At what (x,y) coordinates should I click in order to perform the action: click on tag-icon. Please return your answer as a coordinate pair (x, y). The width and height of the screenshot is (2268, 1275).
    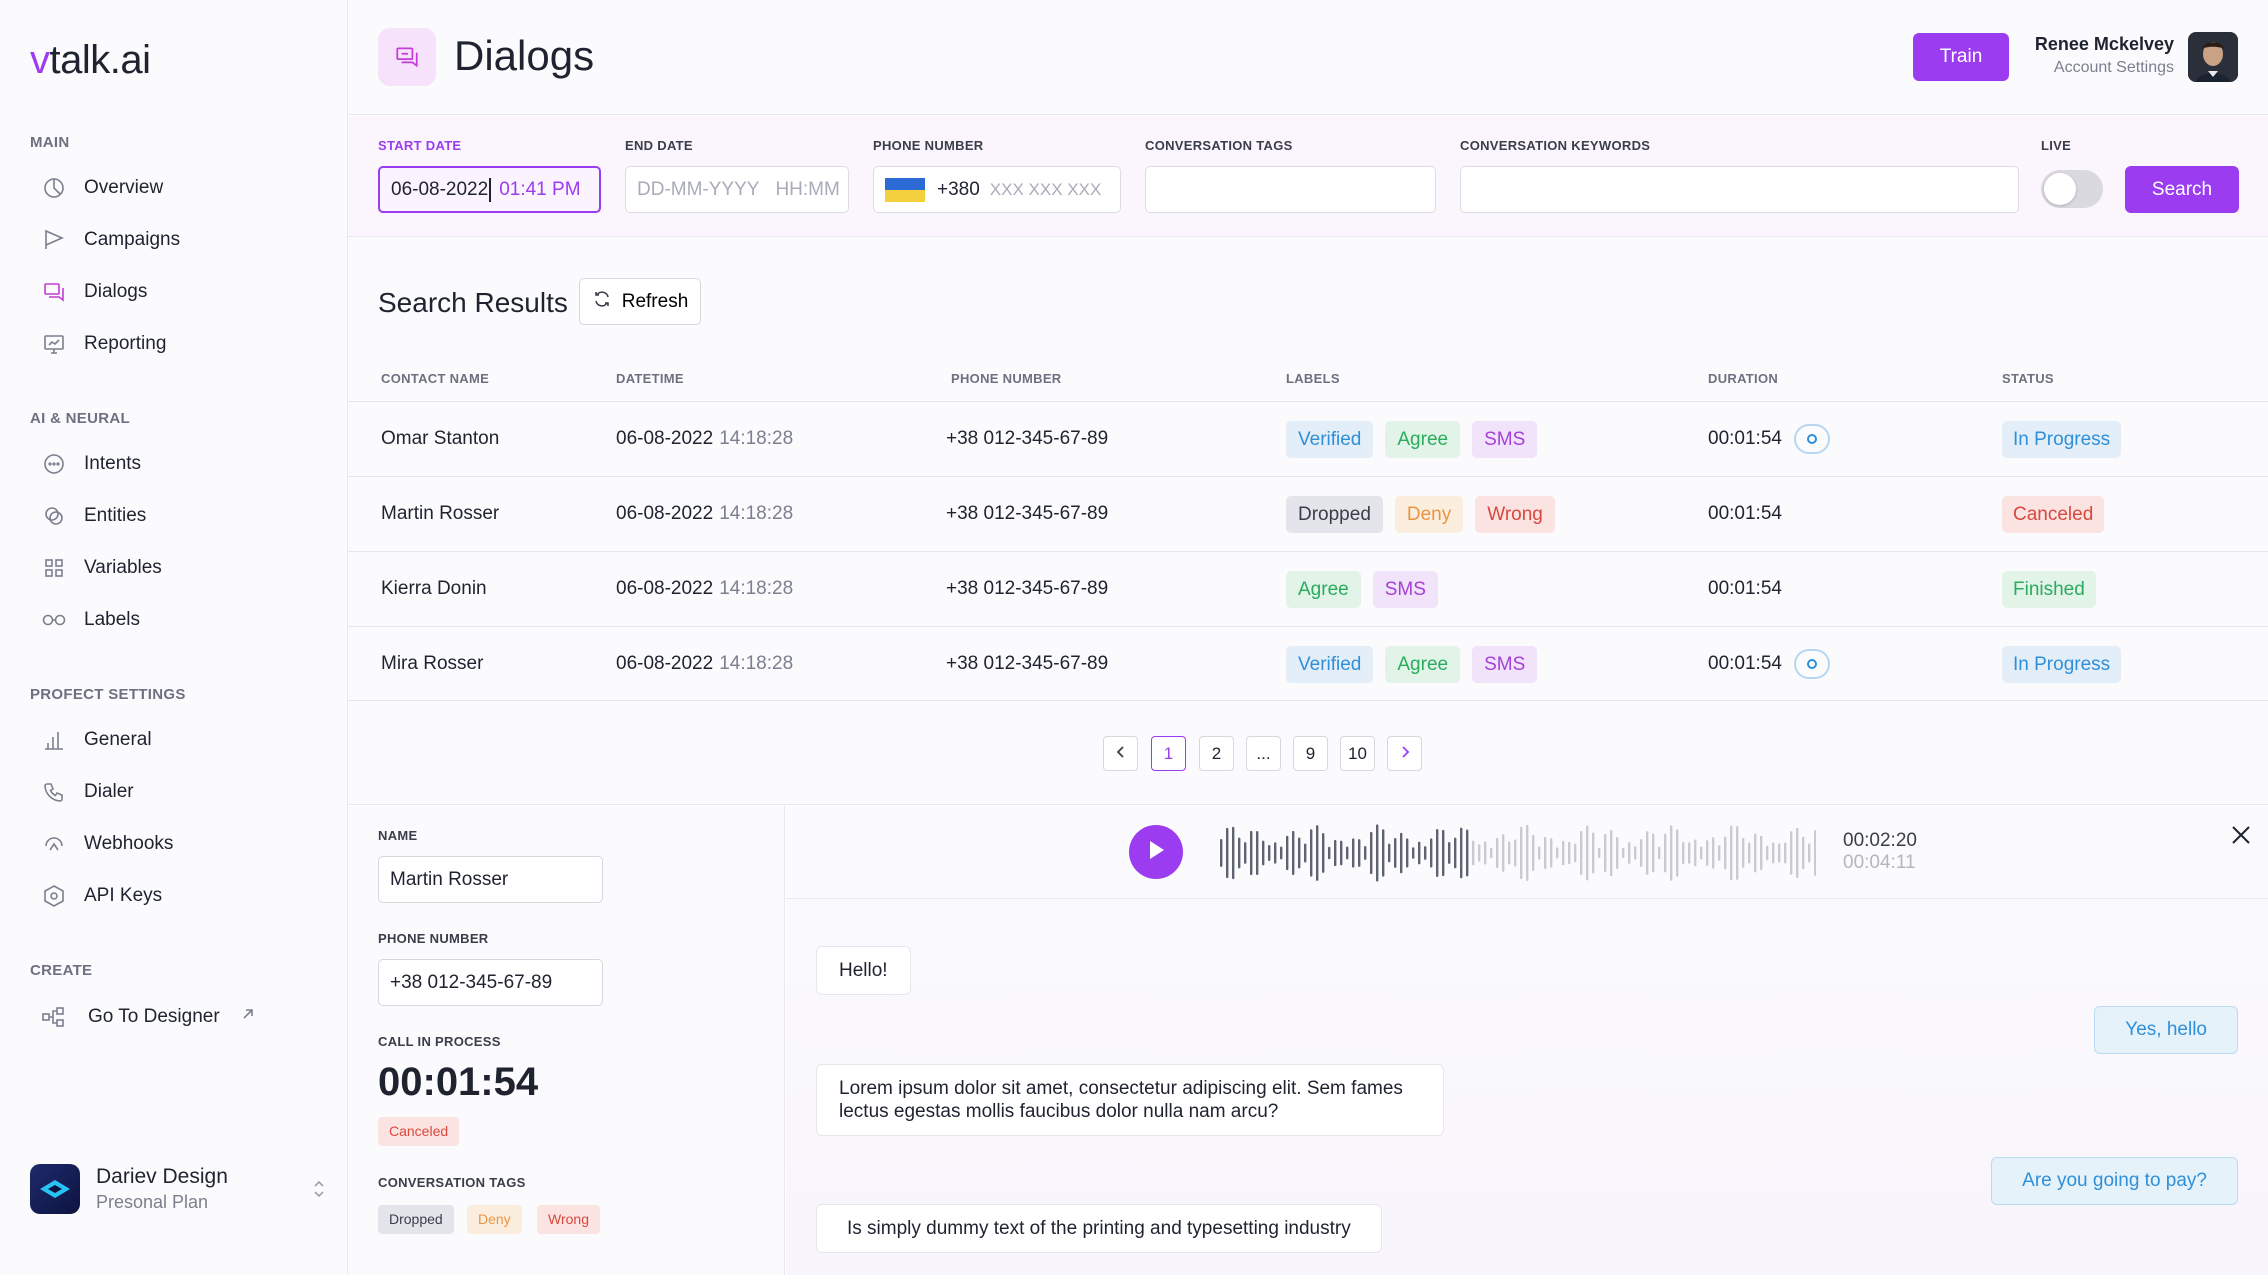
    Looking at the image, I should click on (54, 620).